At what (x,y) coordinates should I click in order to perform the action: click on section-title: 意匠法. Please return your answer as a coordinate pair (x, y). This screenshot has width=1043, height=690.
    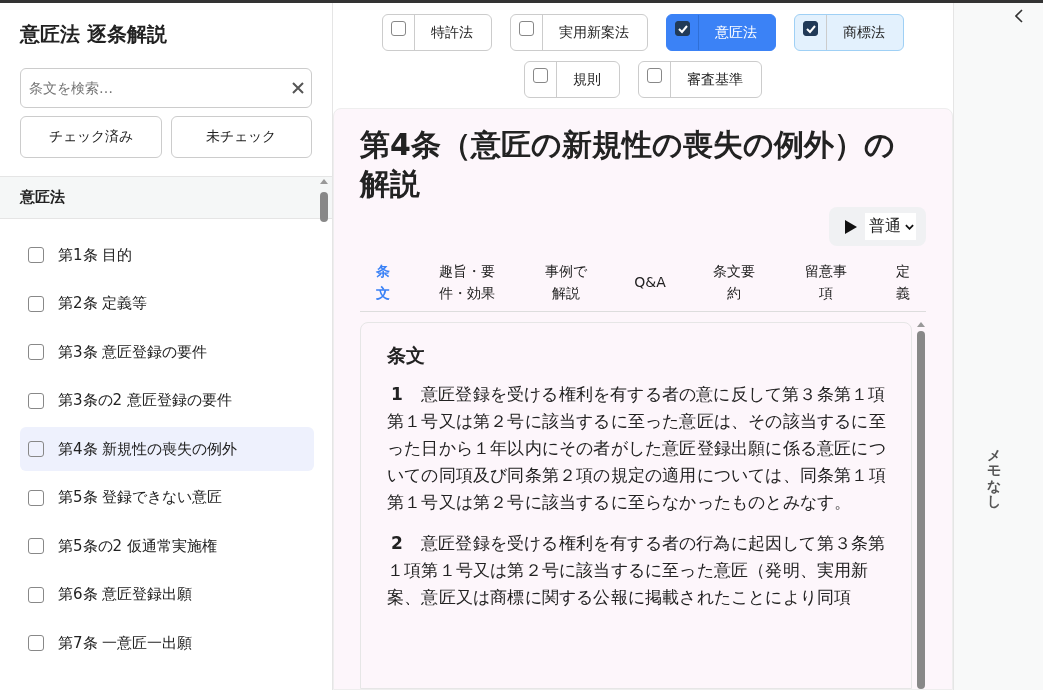
    Looking at the image, I should click on (42, 197).